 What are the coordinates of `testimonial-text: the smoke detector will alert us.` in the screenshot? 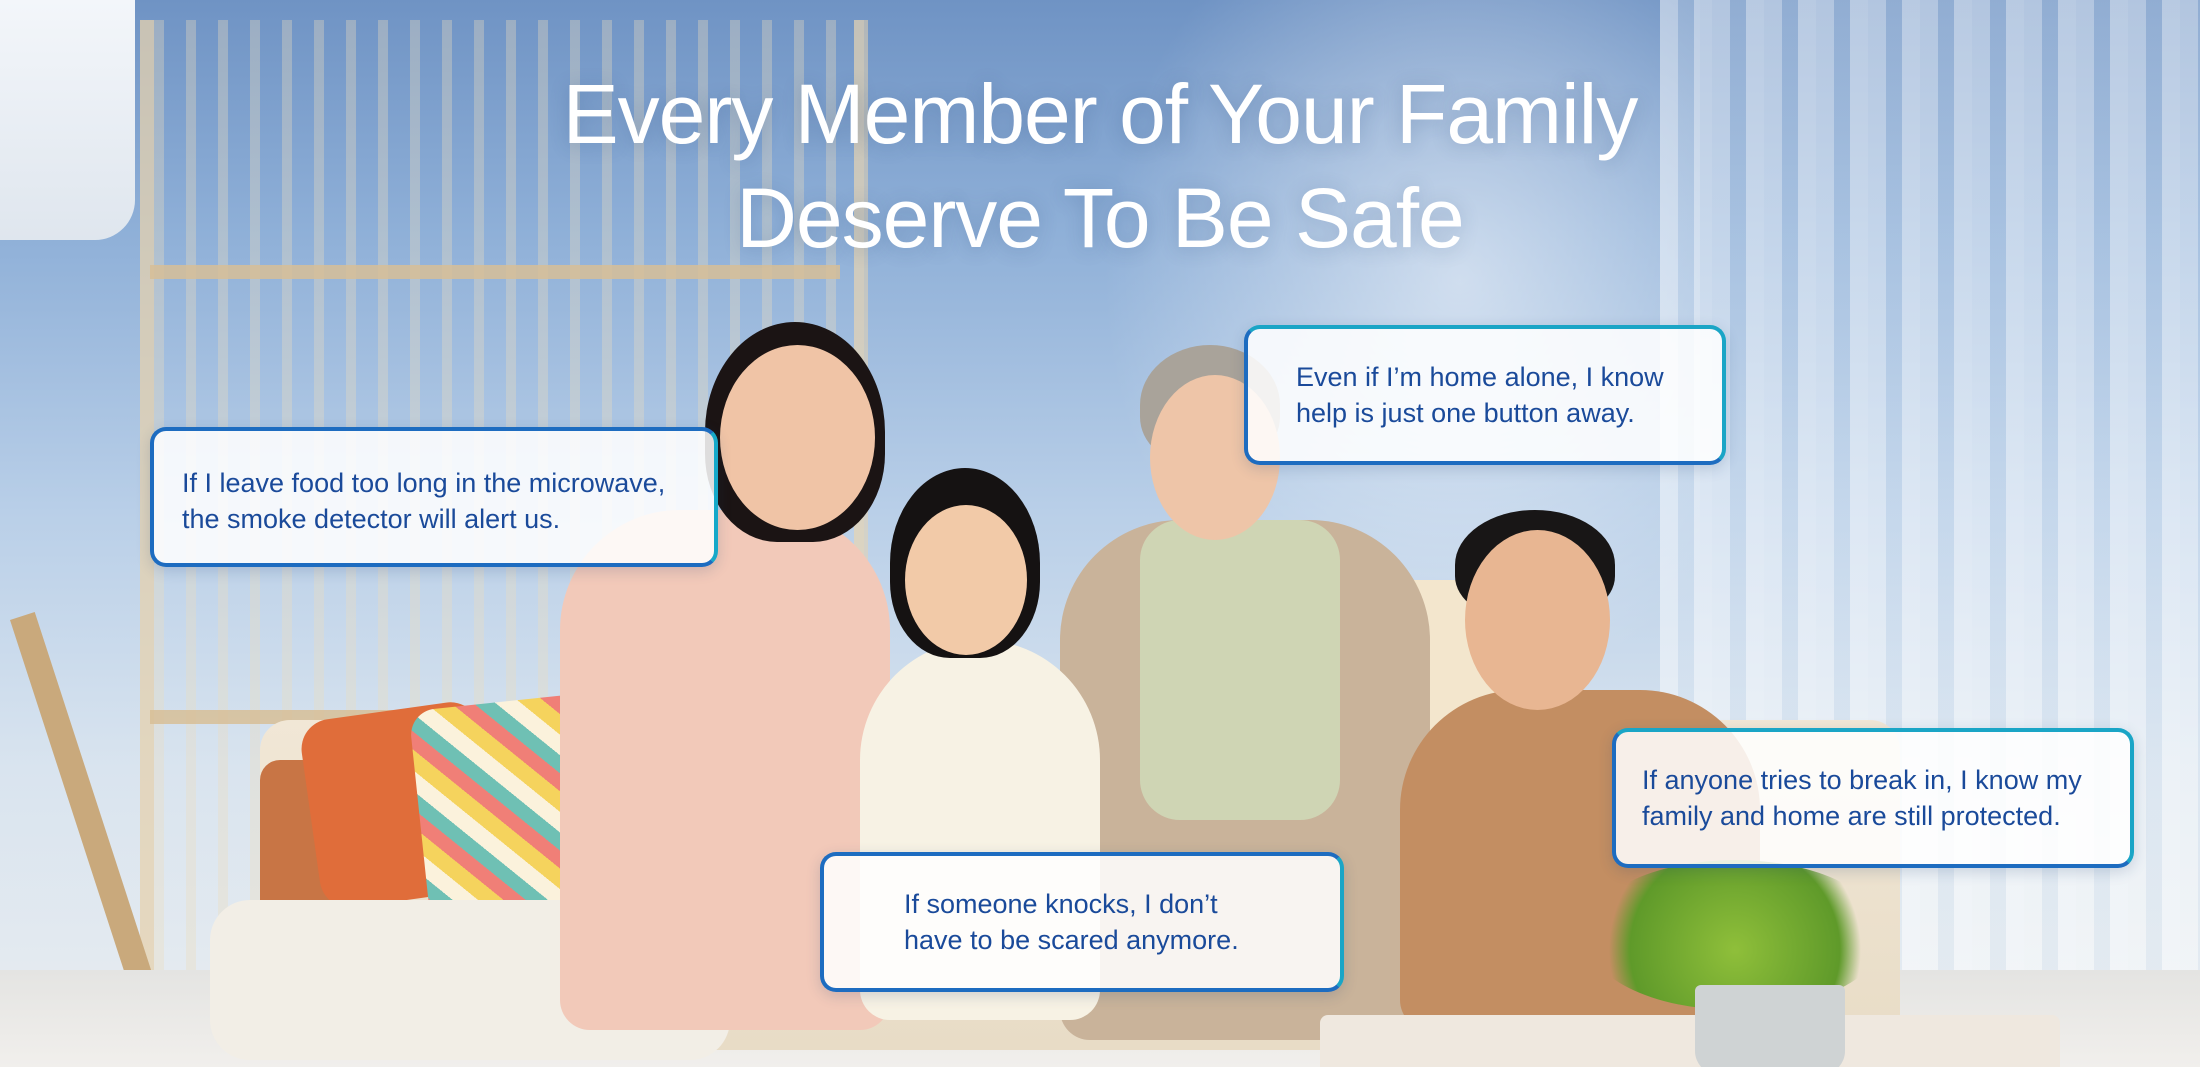 It's located at (371, 519).